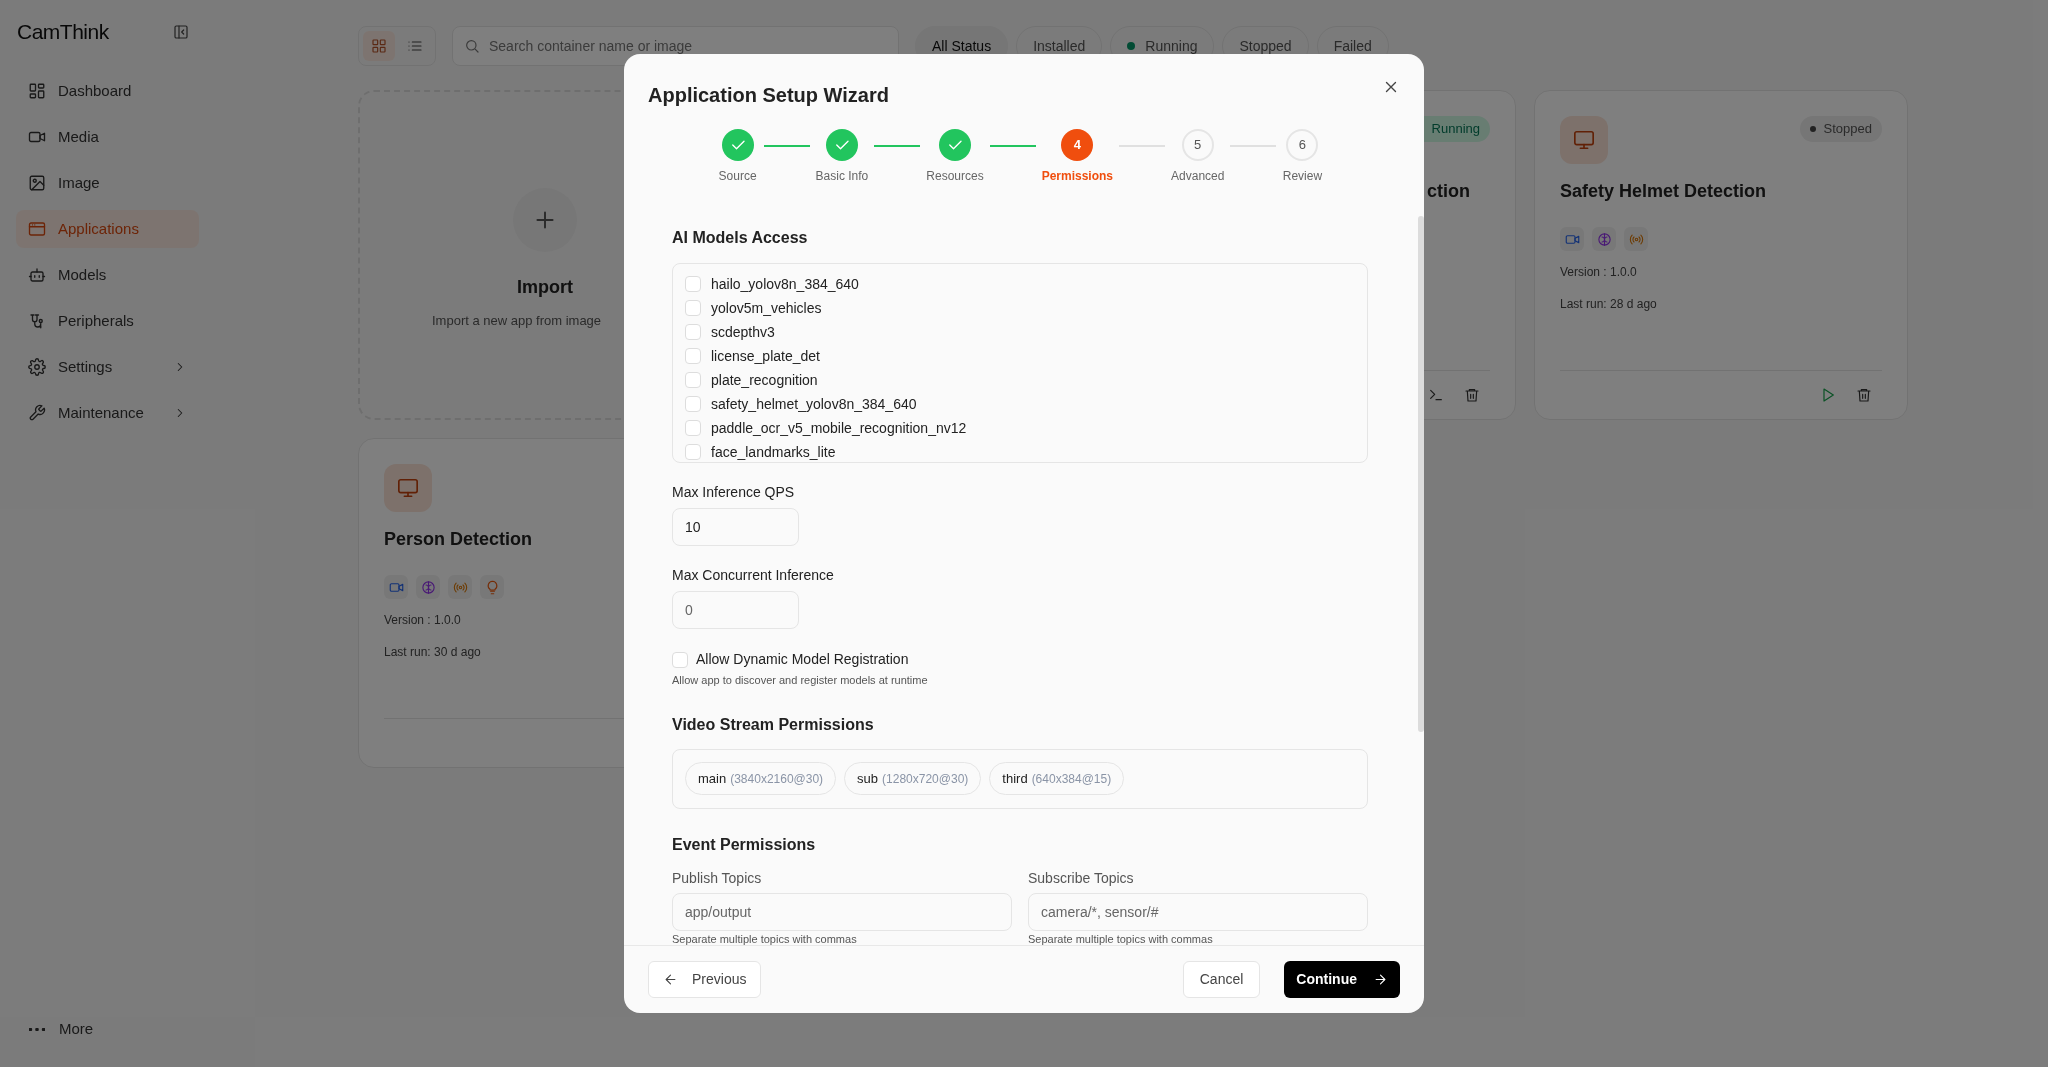 Image resolution: width=2048 pixels, height=1067 pixels. What do you see at coordinates (107, 367) in the screenshot?
I see `sidebar-item: Settings` at bounding box center [107, 367].